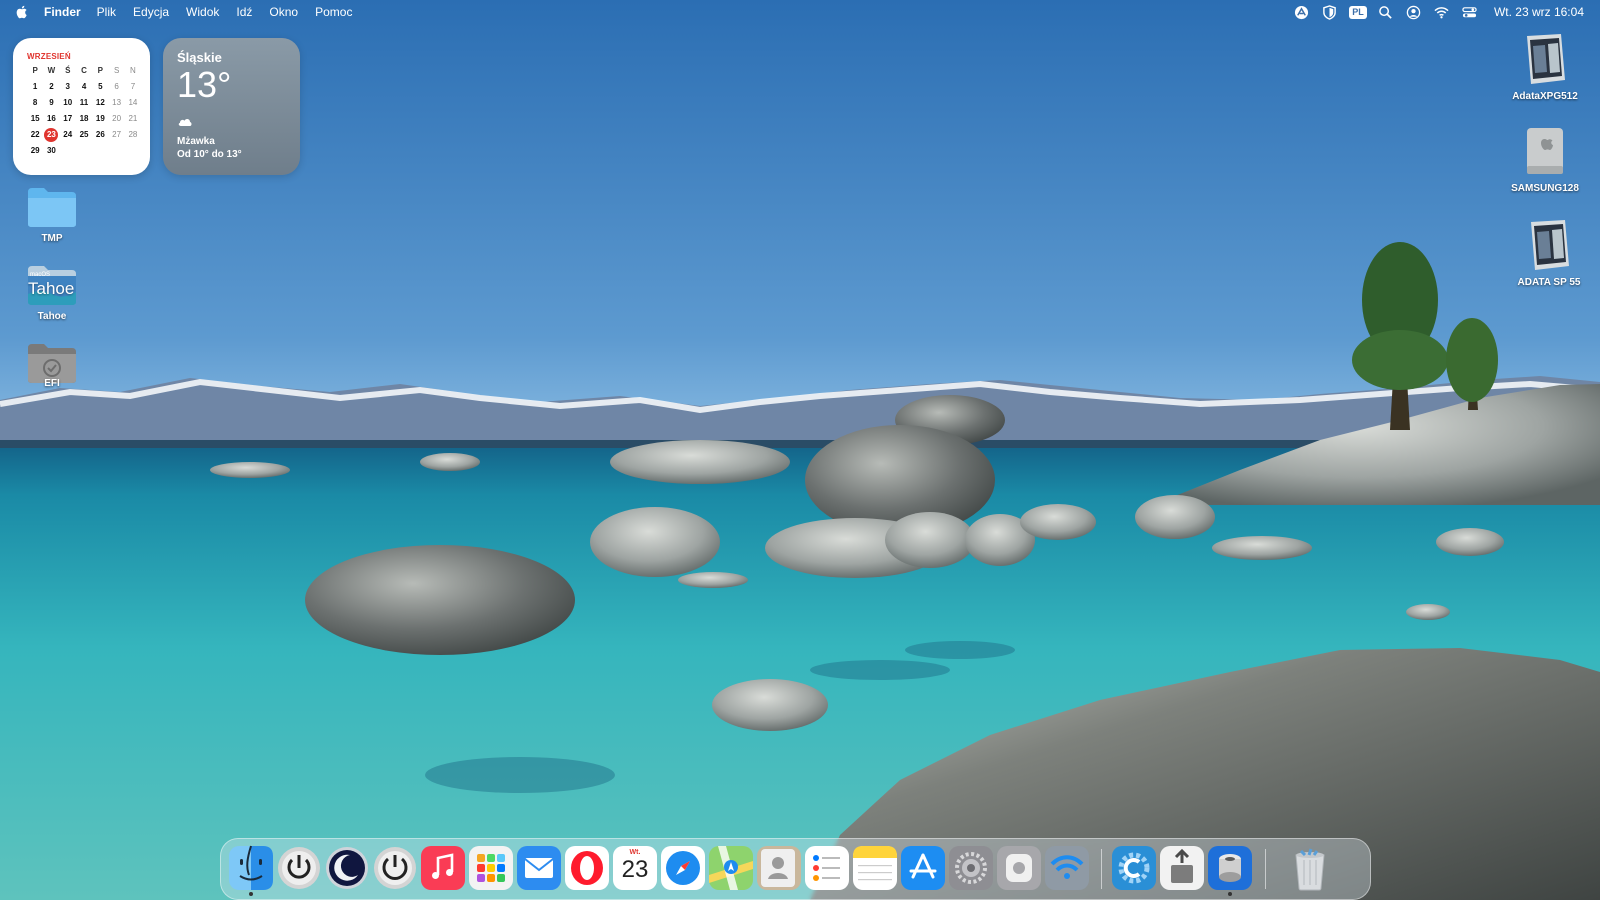  What do you see at coordinates (333, 12) in the screenshot?
I see `menu-help: Pomoc` at bounding box center [333, 12].